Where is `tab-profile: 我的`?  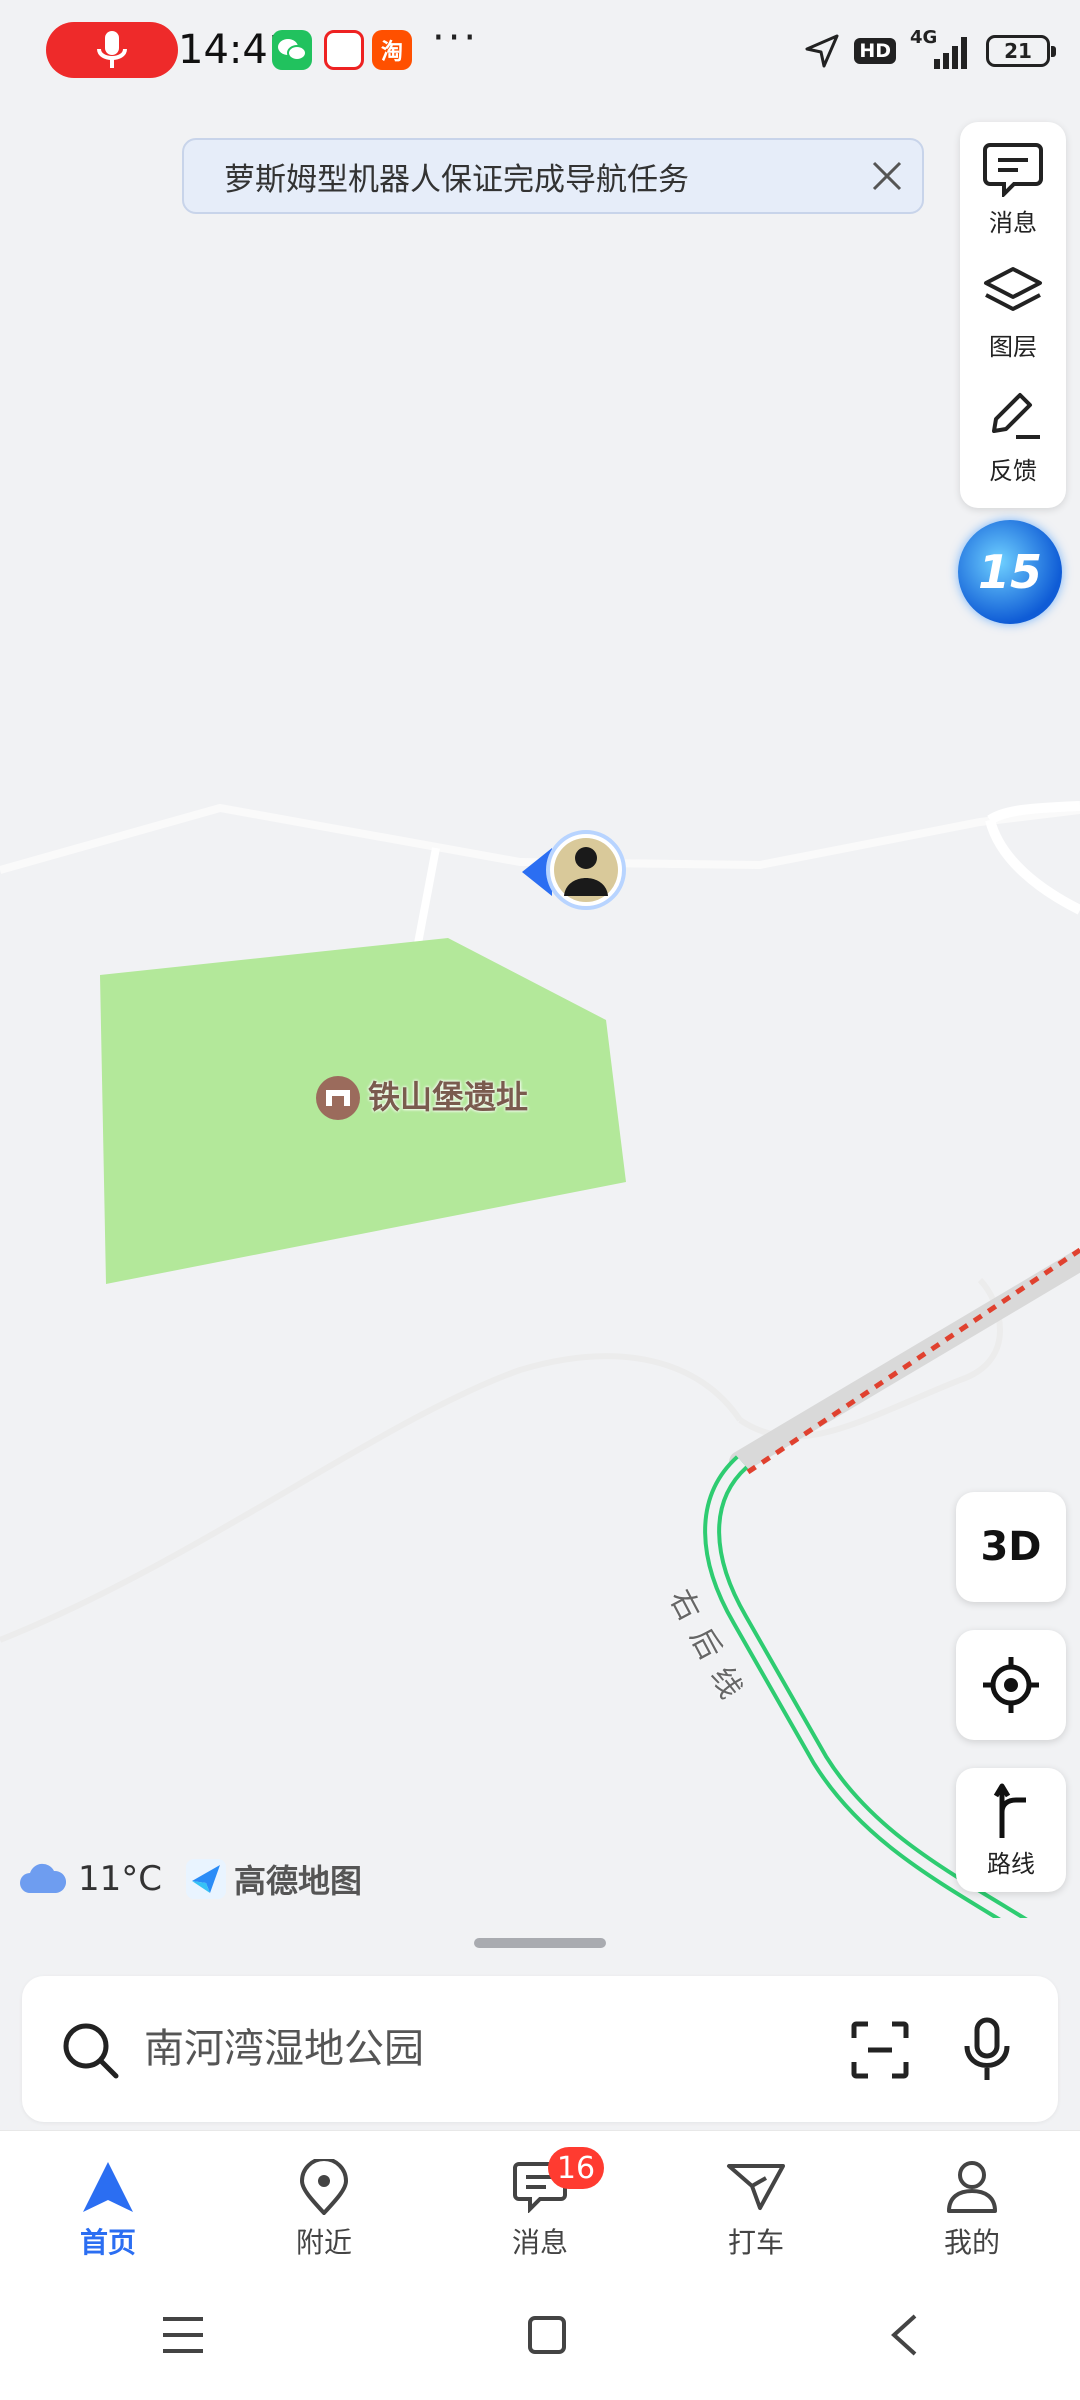 tab-profile: 我的 is located at coordinates (972, 2201).